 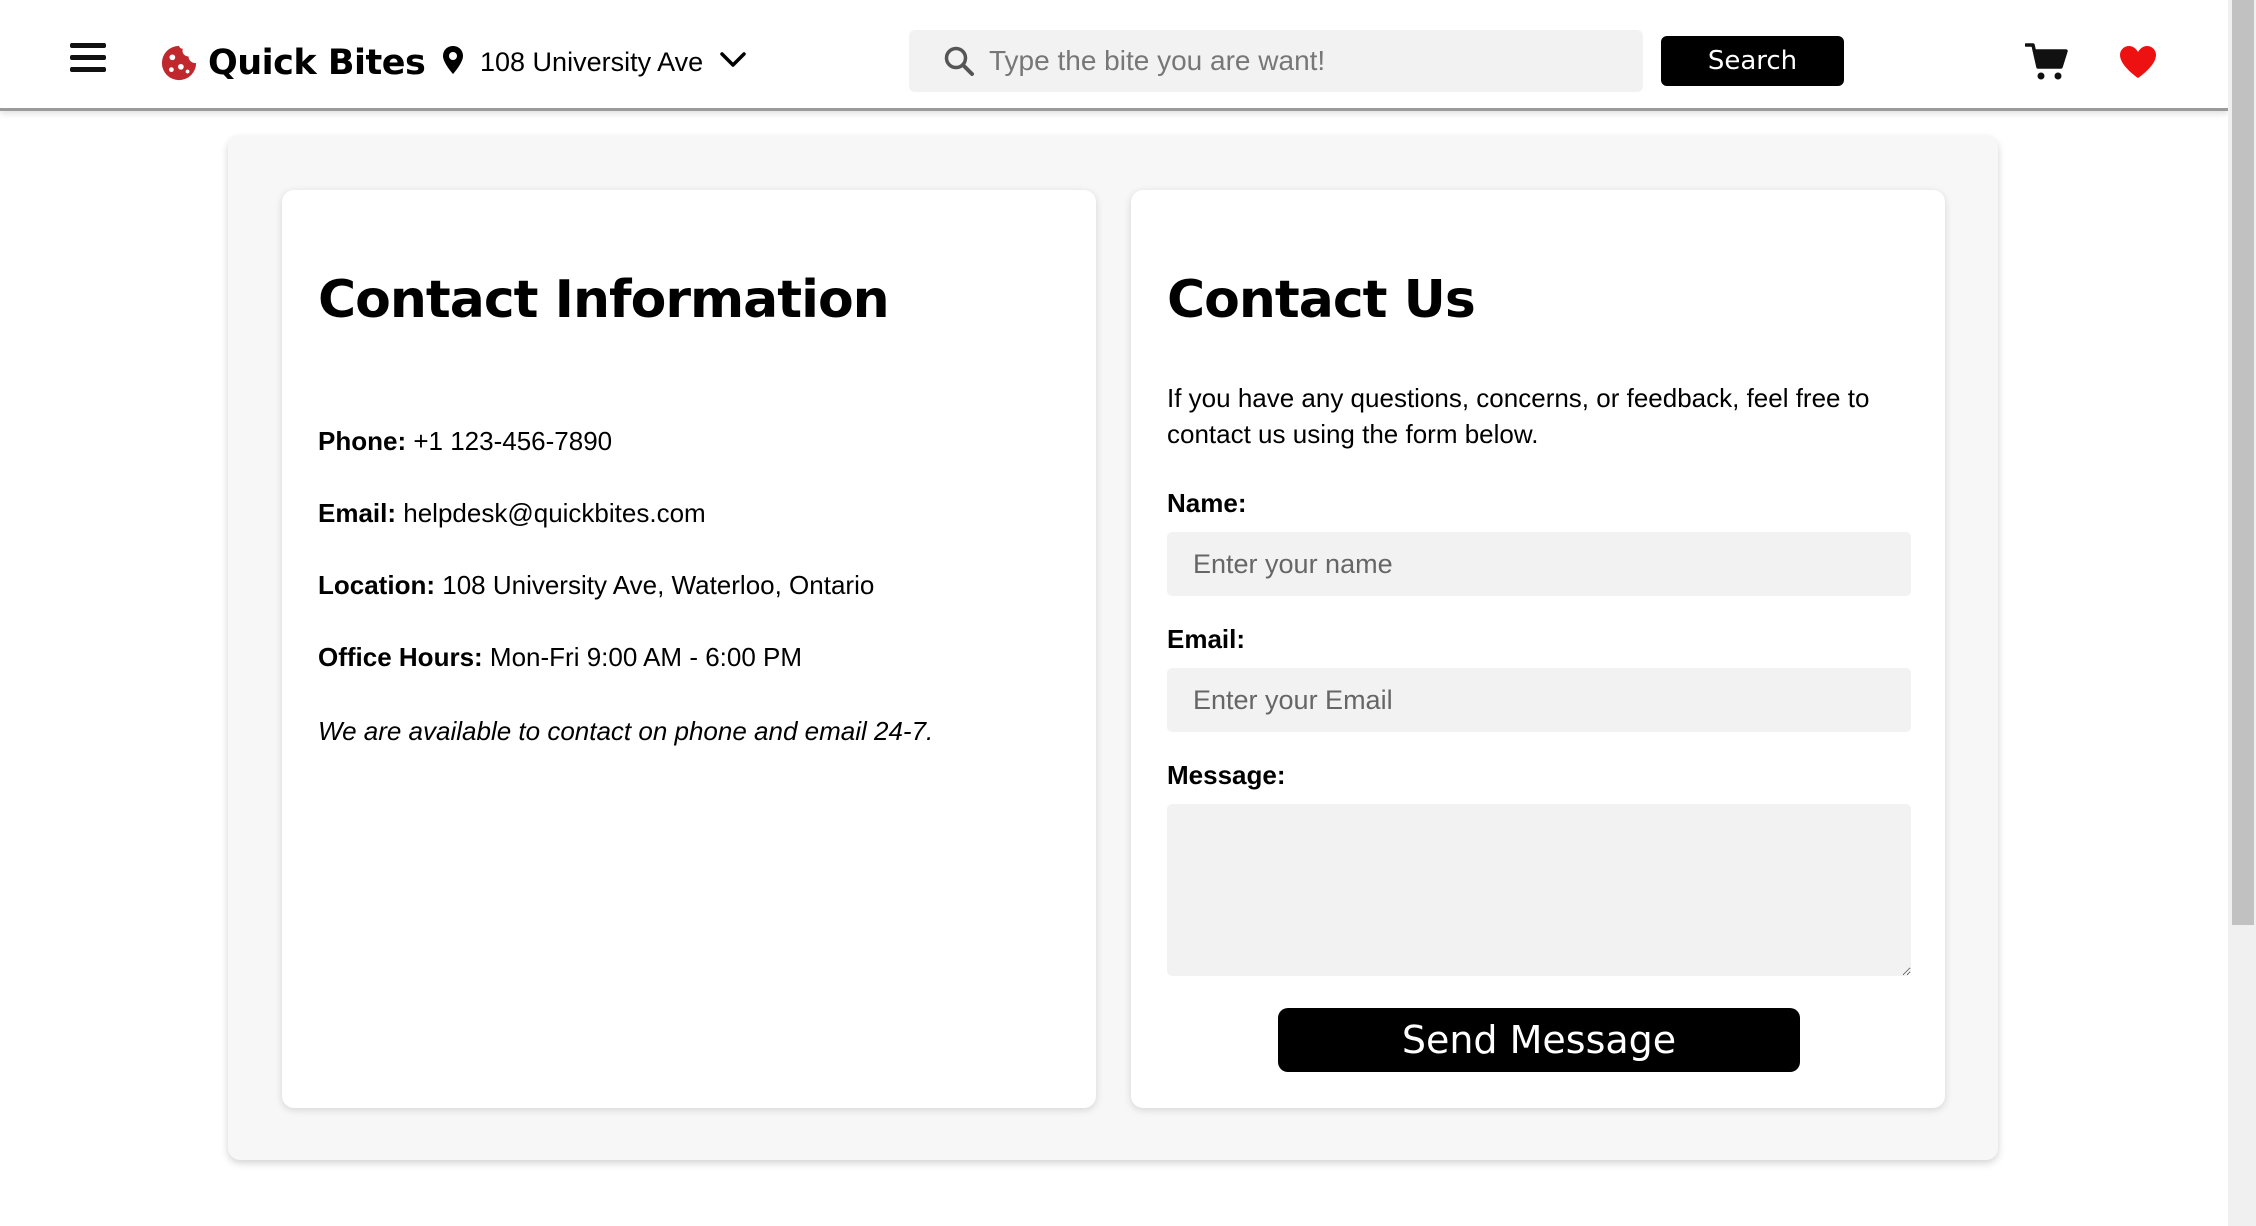 What do you see at coordinates (2138, 62) in the screenshot?
I see `heart-icon` at bounding box center [2138, 62].